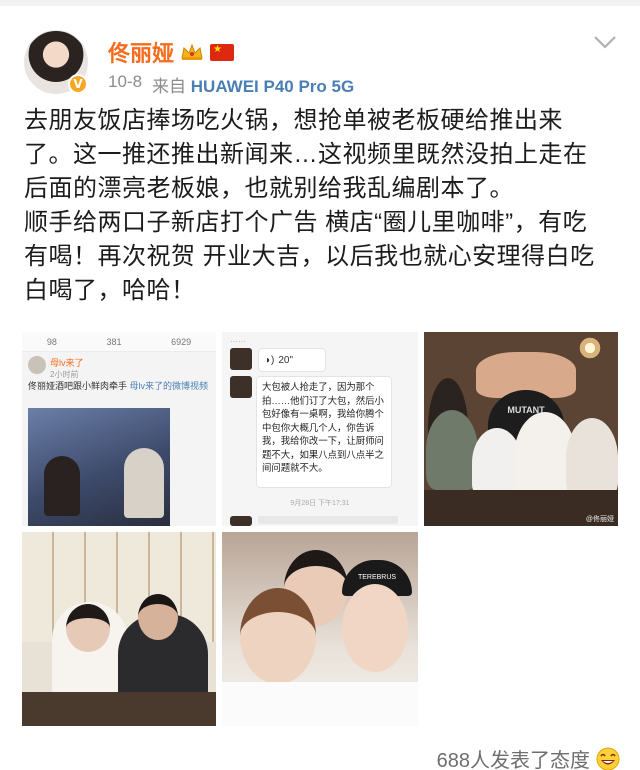 The height and width of the screenshot is (770, 640). What do you see at coordinates (222, 52) in the screenshot?
I see `china-flag-icon: ★` at bounding box center [222, 52].